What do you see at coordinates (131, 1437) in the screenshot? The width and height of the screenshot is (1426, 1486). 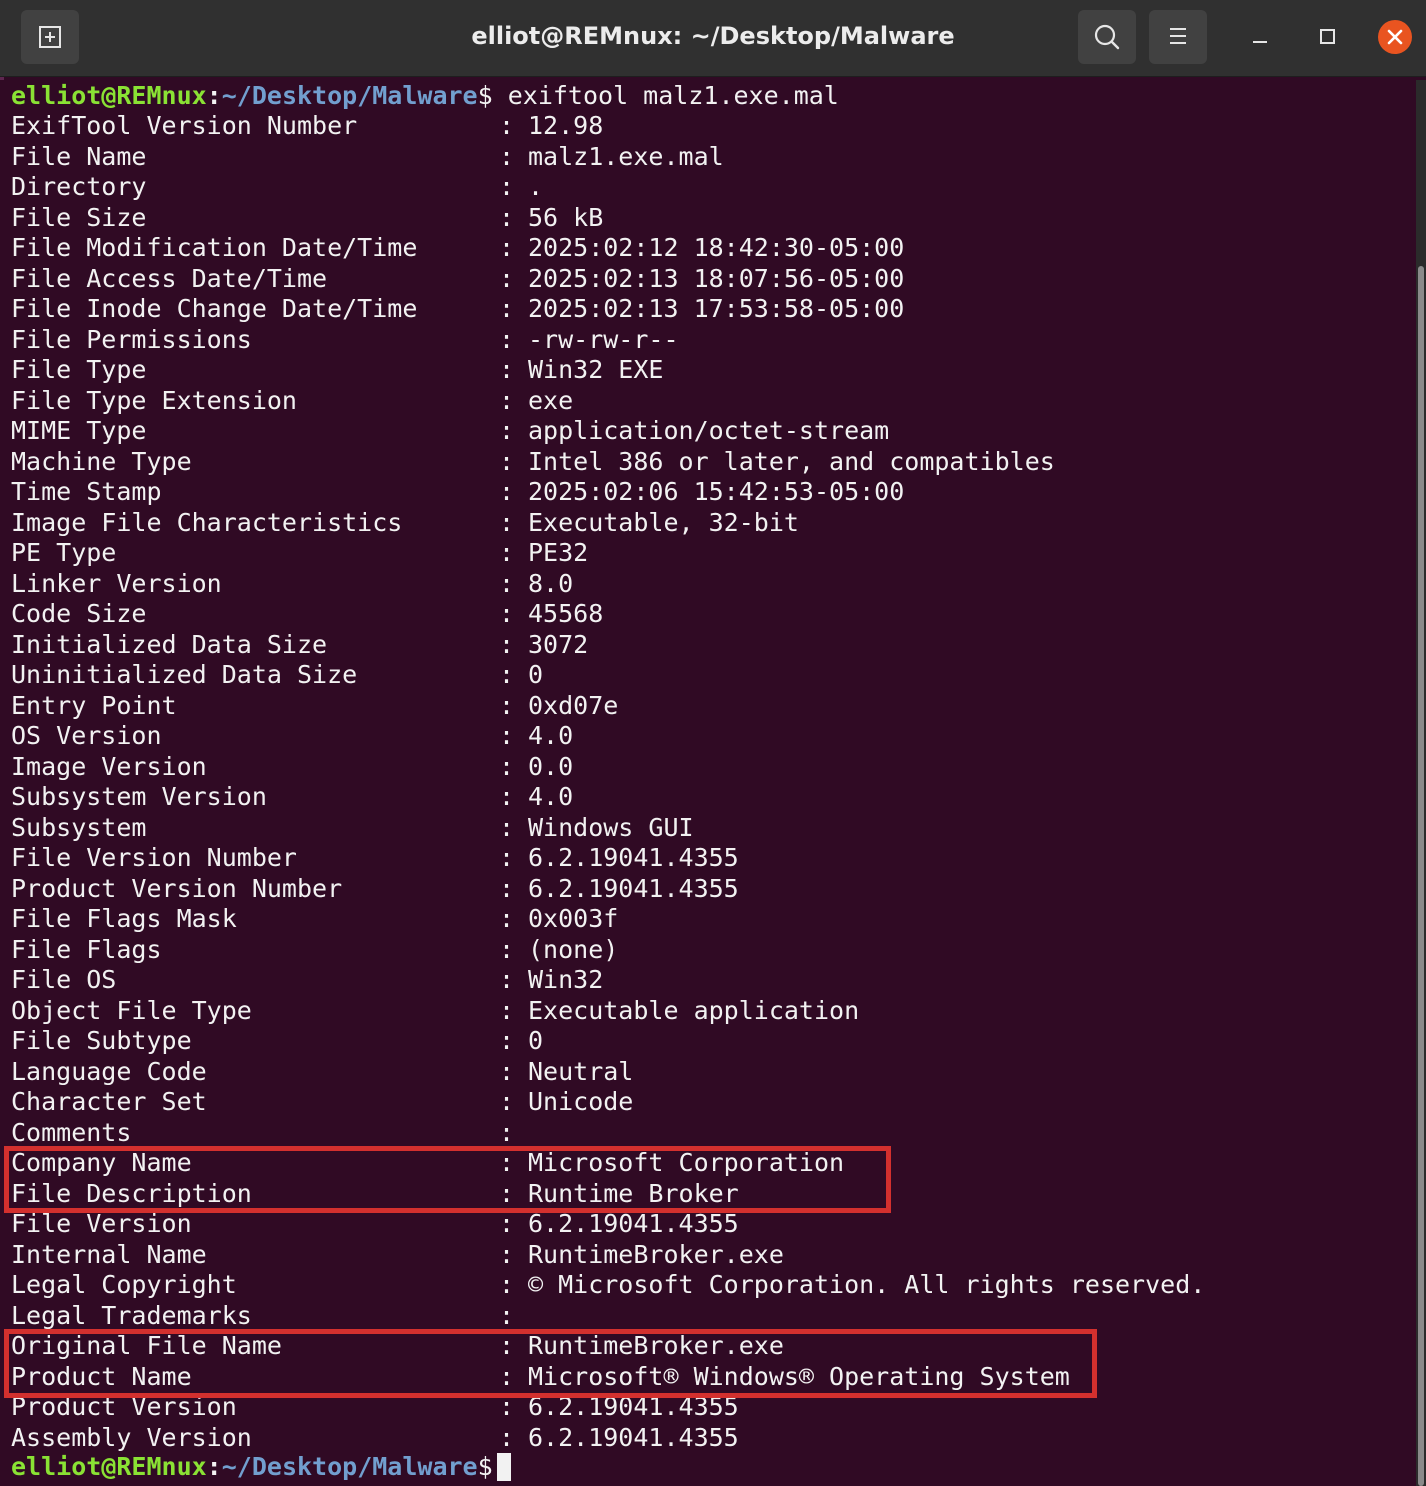 I see `metadata-label: Assembly Version` at bounding box center [131, 1437].